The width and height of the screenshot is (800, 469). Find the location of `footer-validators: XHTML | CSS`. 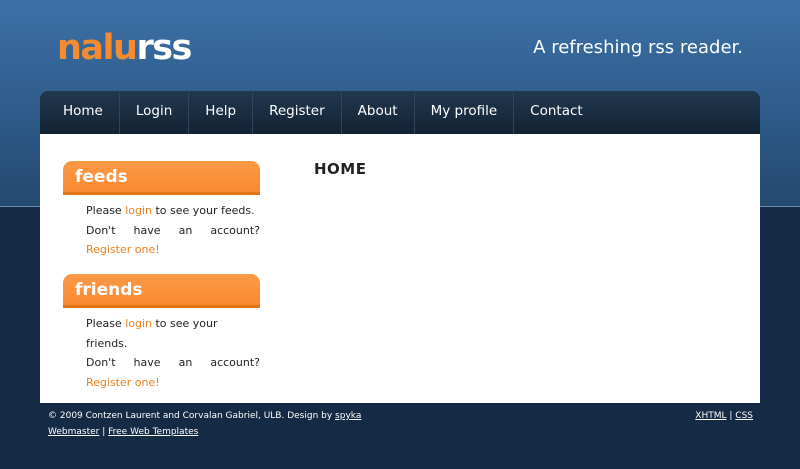

footer-validators: XHTML | CSS is located at coordinates (724, 416).